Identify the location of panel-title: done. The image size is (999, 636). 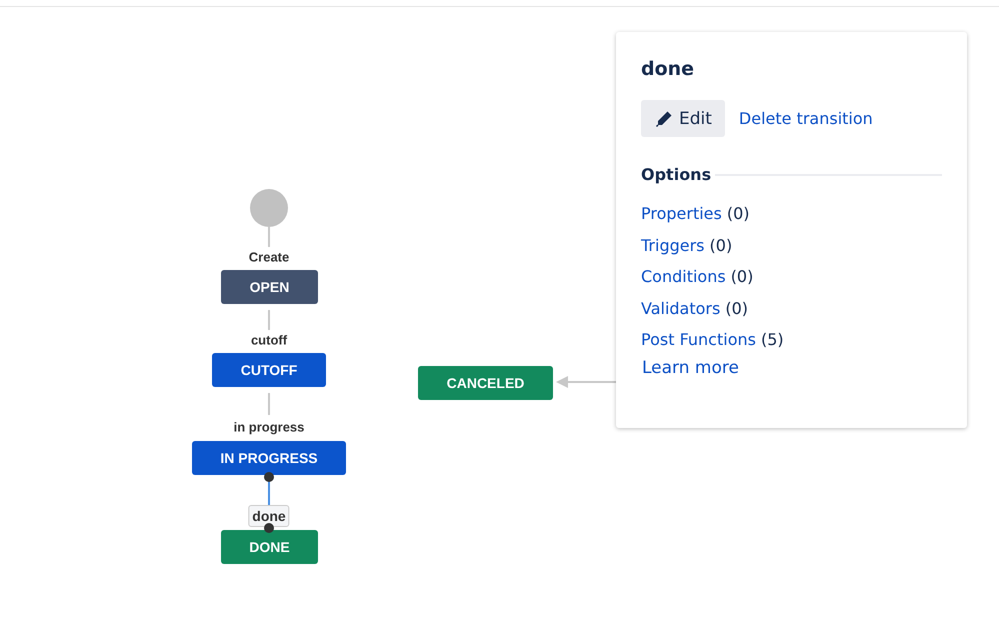
(668, 69).